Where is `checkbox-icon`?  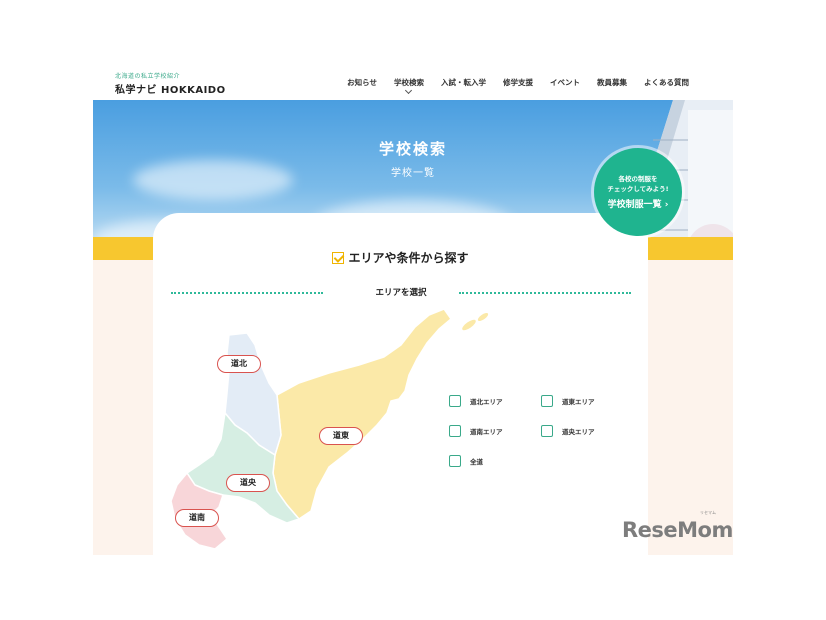 checkbox-icon is located at coordinates (338, 258).